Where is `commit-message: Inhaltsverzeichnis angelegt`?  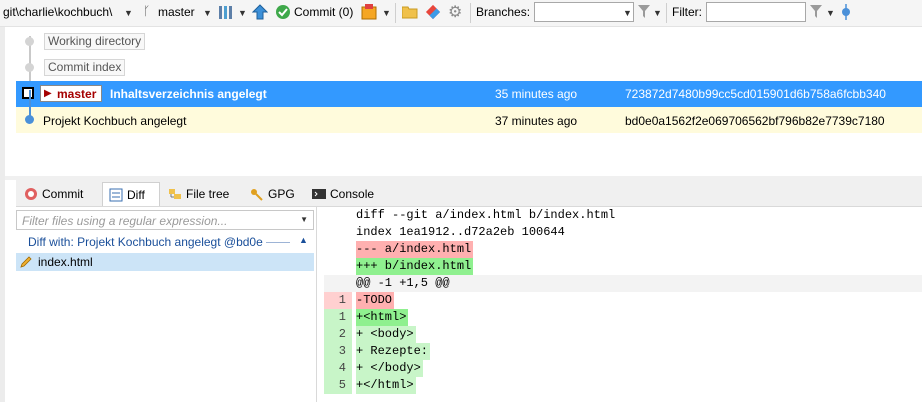 commit-message: Inhaltsverzeichnis angelegt is located at coordinates (188, 94).